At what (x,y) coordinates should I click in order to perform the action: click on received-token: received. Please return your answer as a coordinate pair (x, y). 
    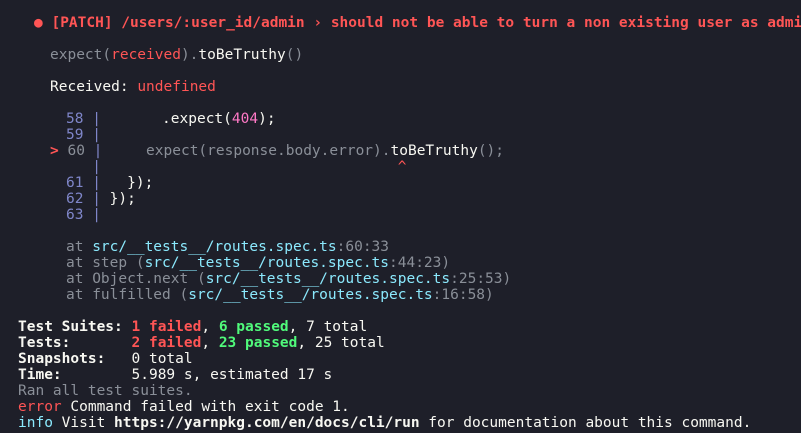
    Looking at the image, I should click on (146, 55).